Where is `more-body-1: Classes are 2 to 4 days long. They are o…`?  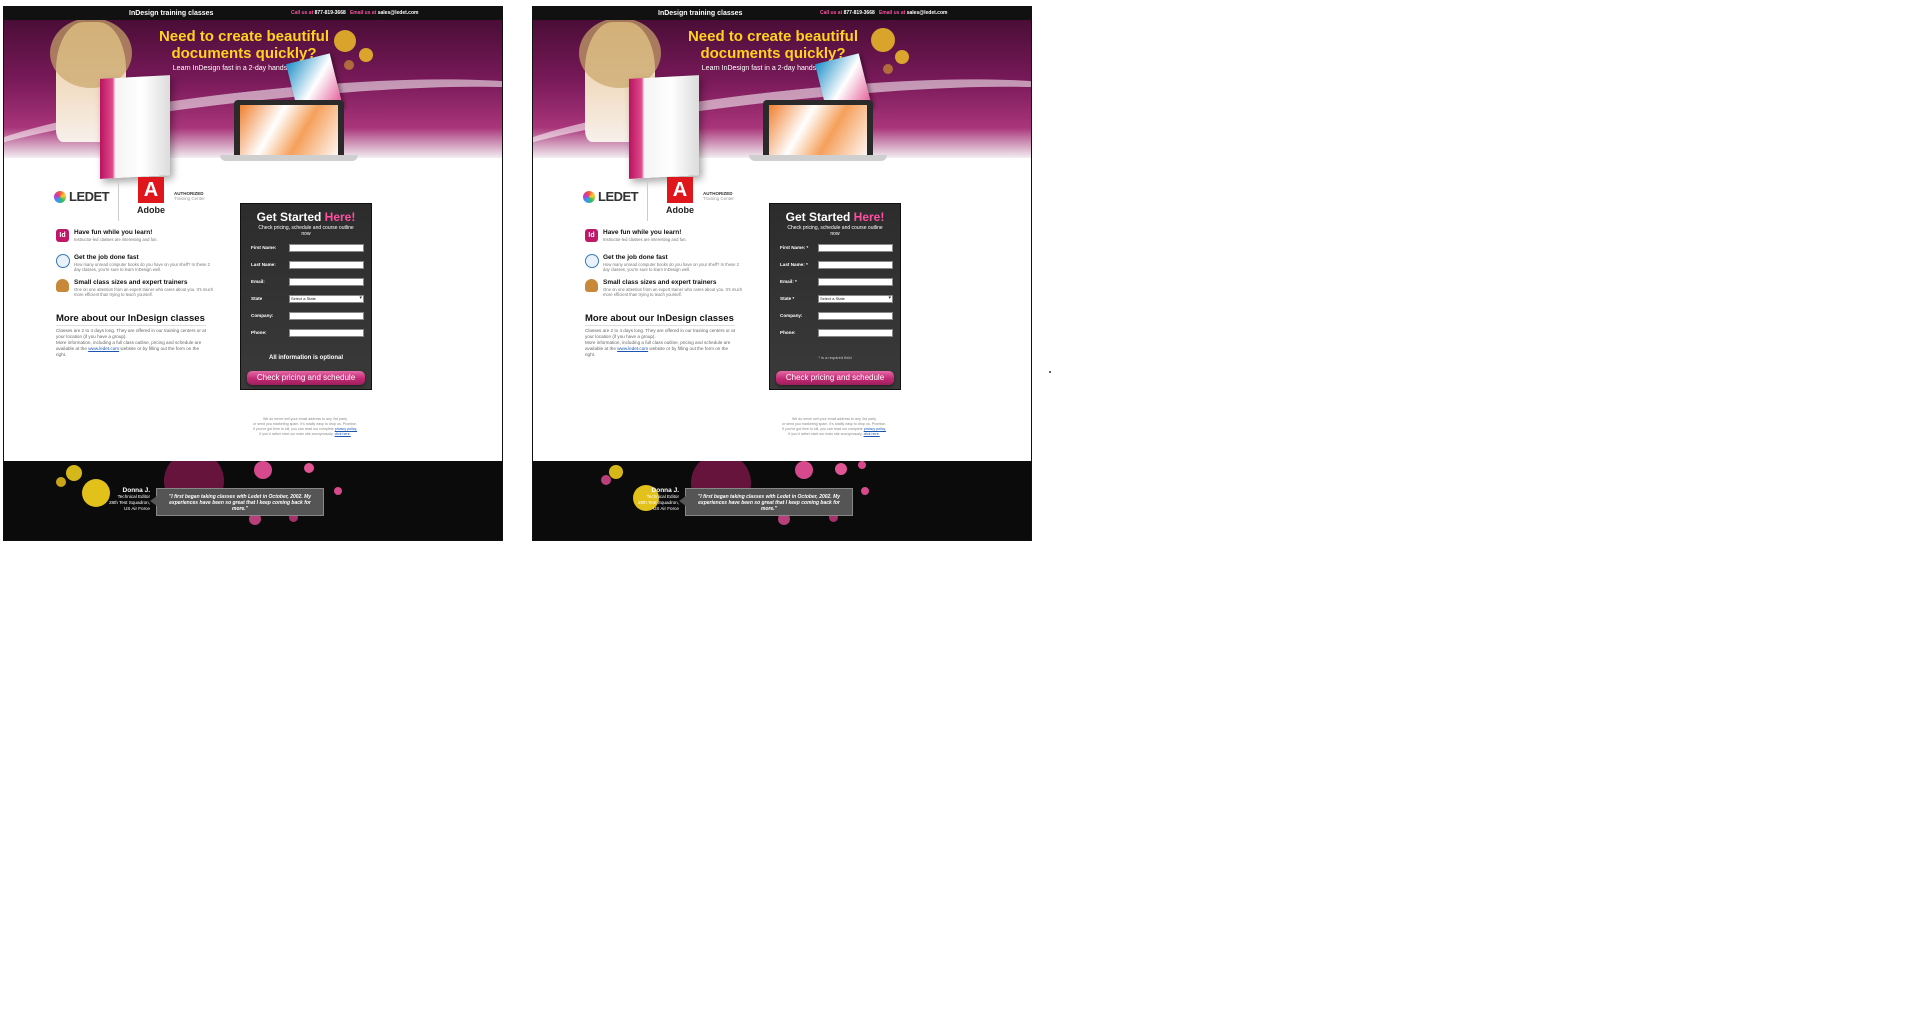 more-body-1: Classes are 2 to 4 days long. They are o… is located at coordinates (131, 333).